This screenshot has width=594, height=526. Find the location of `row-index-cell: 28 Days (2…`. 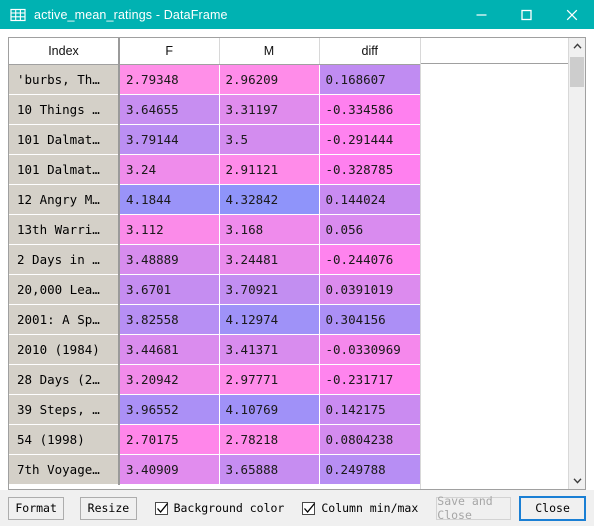

row-index-cell: 28 Days (2… is located at coordinates (64, 379).